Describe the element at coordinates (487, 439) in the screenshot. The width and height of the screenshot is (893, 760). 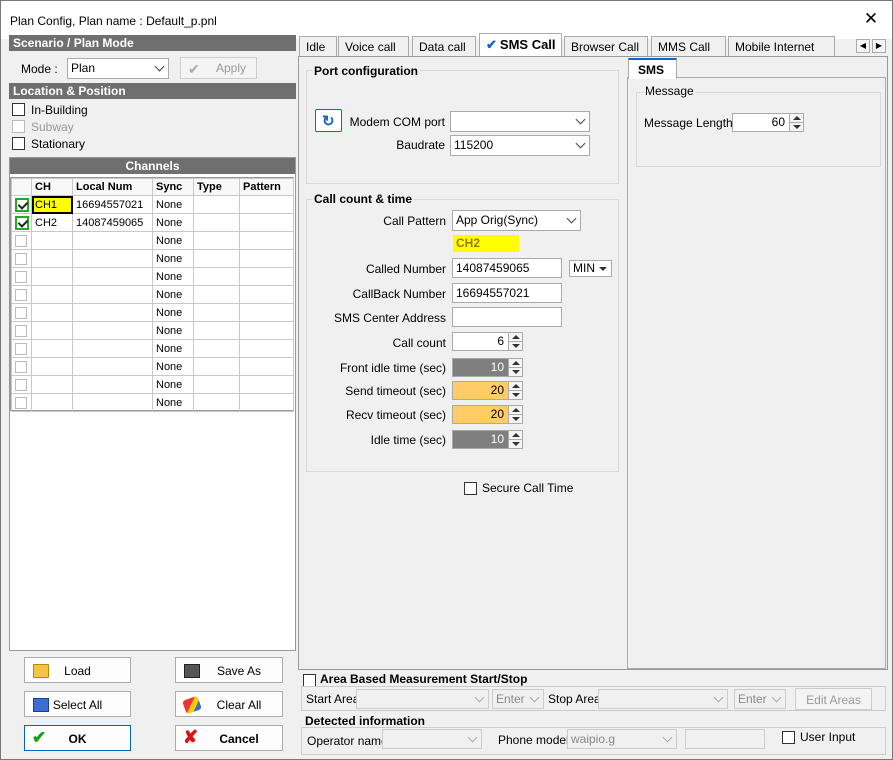
I see `idle-time-spinner: 10` at that location.